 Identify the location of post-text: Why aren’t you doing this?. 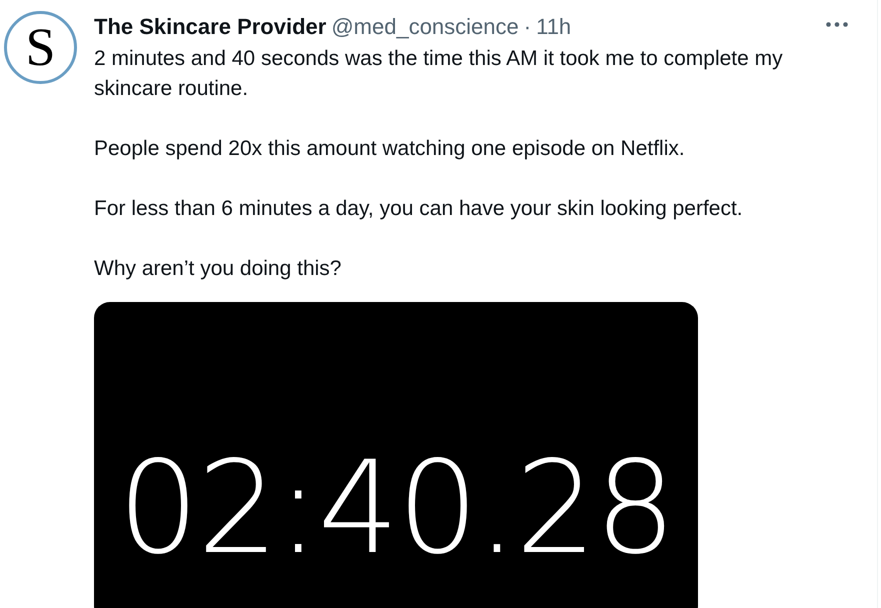
(218, 269).